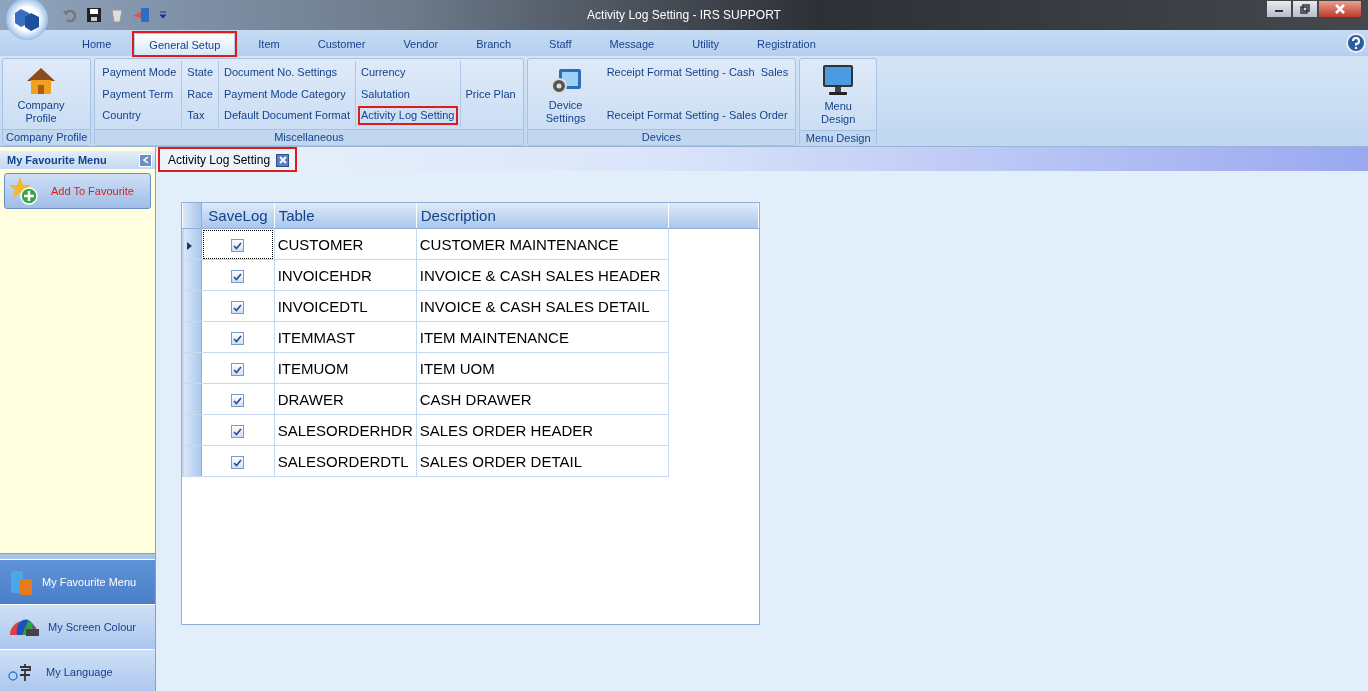 The image size is (1368, 691). What do you see at coordinates (163, 15) in the screenshot?
I see `dropdown-icon` at bounding box center [163, 15].